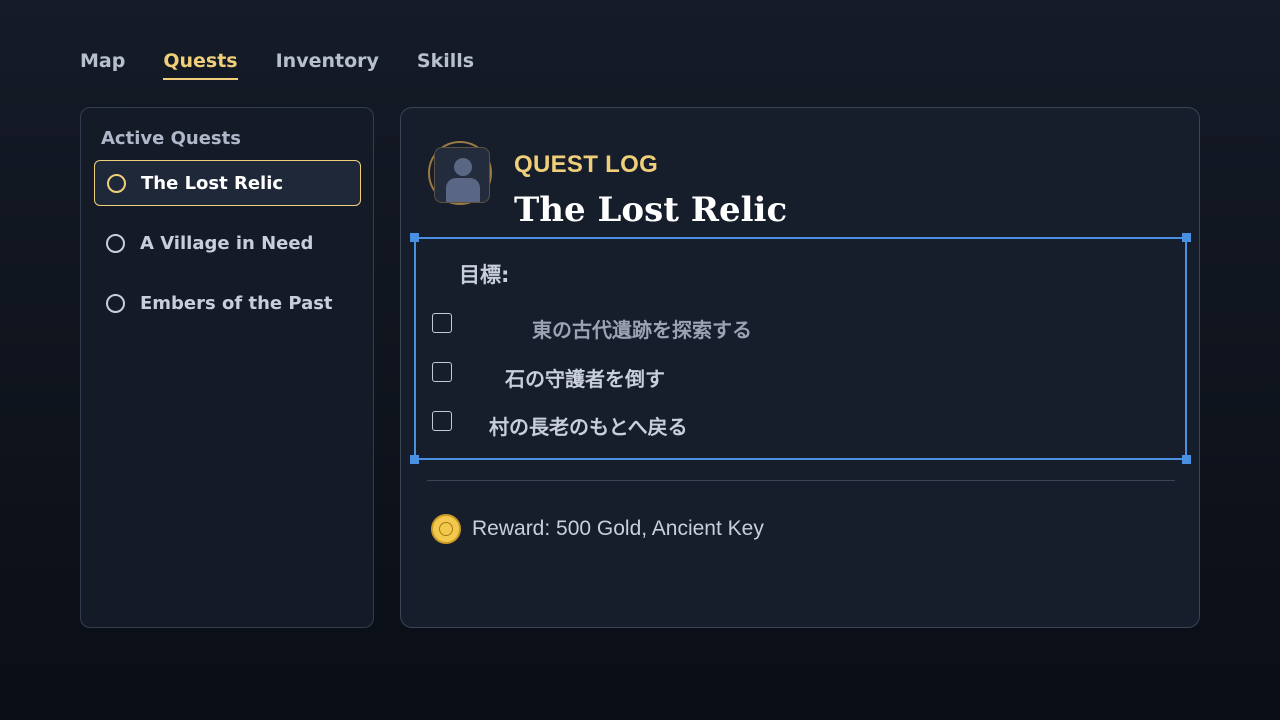  I want to click on objectives-heading: 目標:, so click(484, 275).